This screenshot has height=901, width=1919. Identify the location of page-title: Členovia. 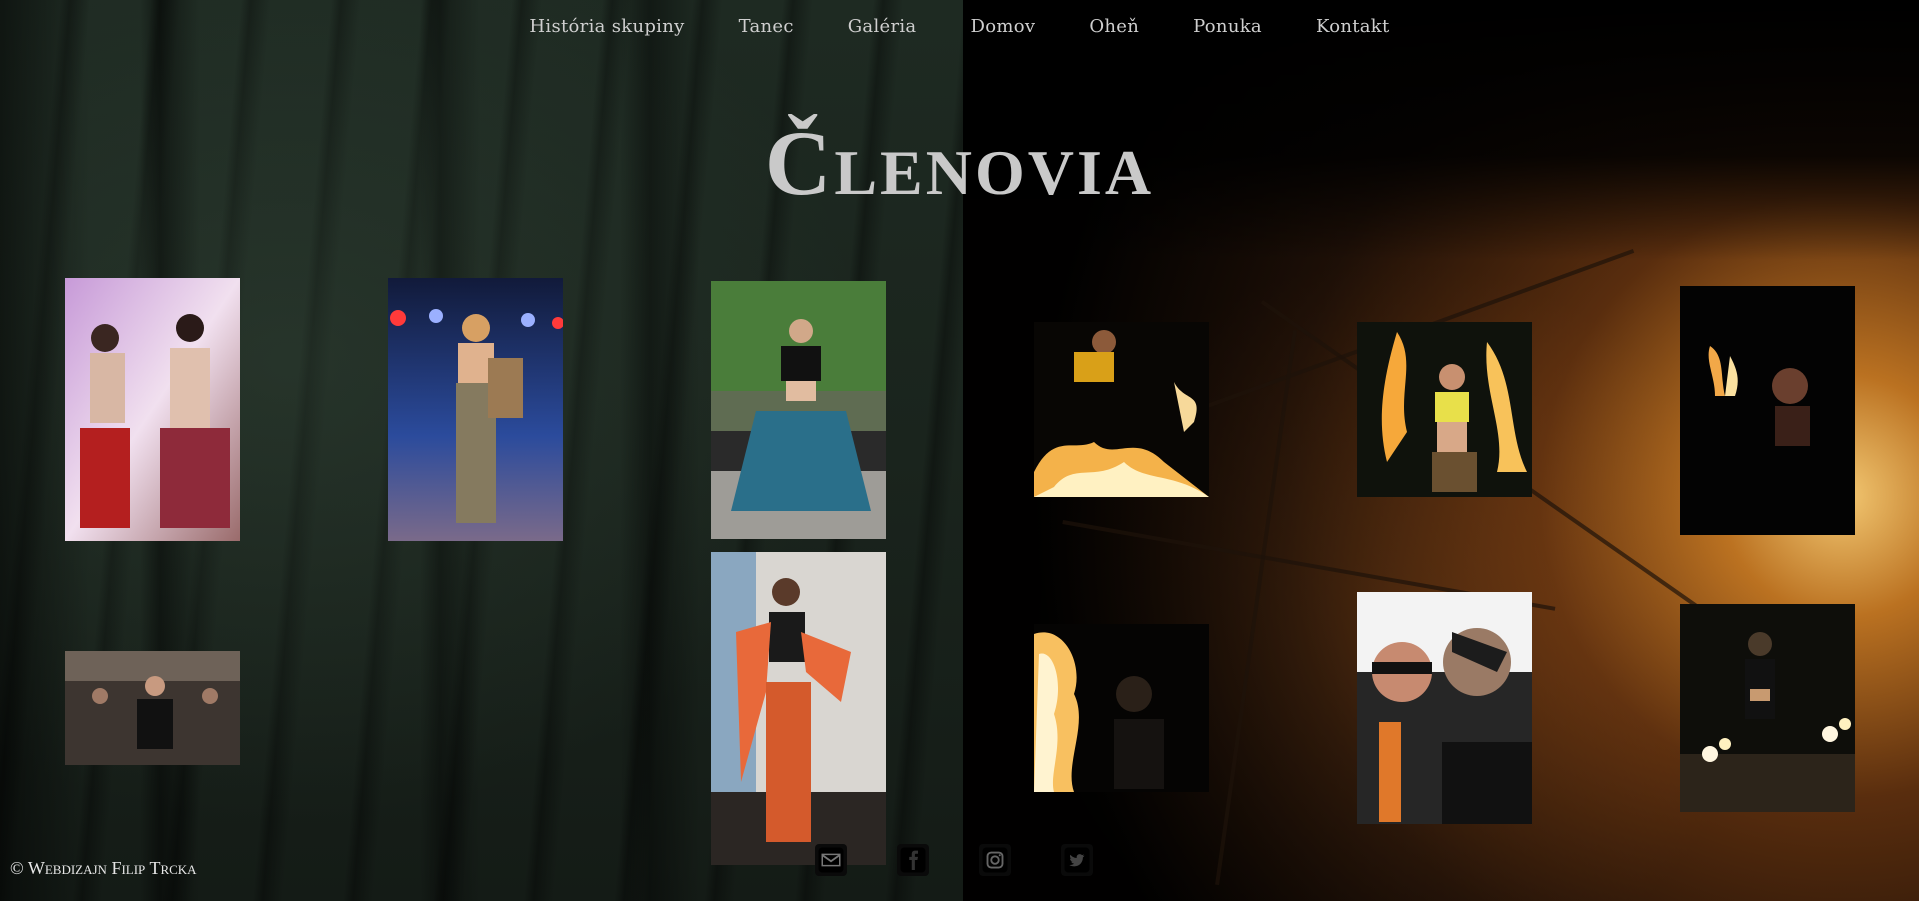
(959, 163).